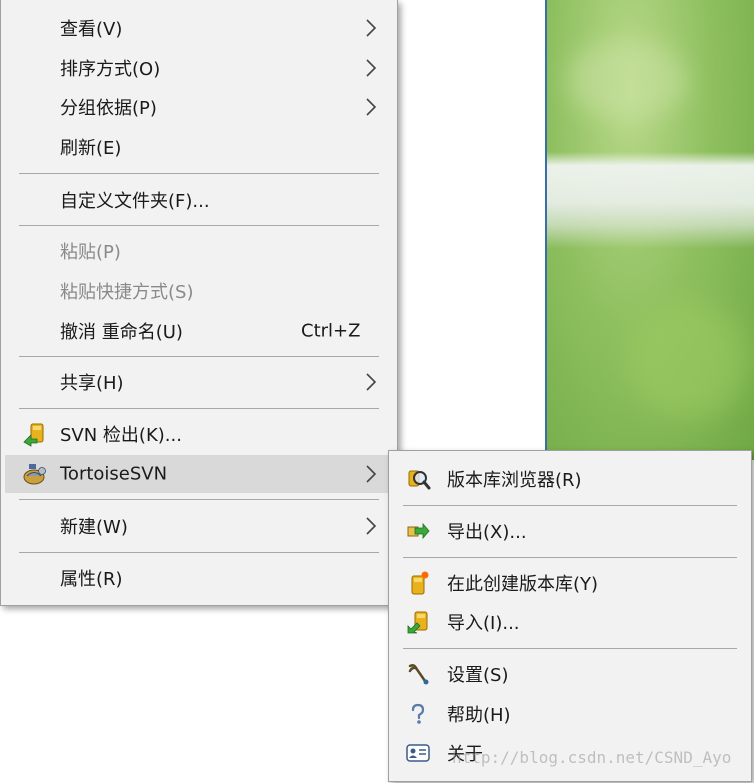 The height and width of the screenshot is (783, 754). Describe the element at coordinates (94, 527) in the screenshot. I see `menu-item-label: 新建(W)` at that location.